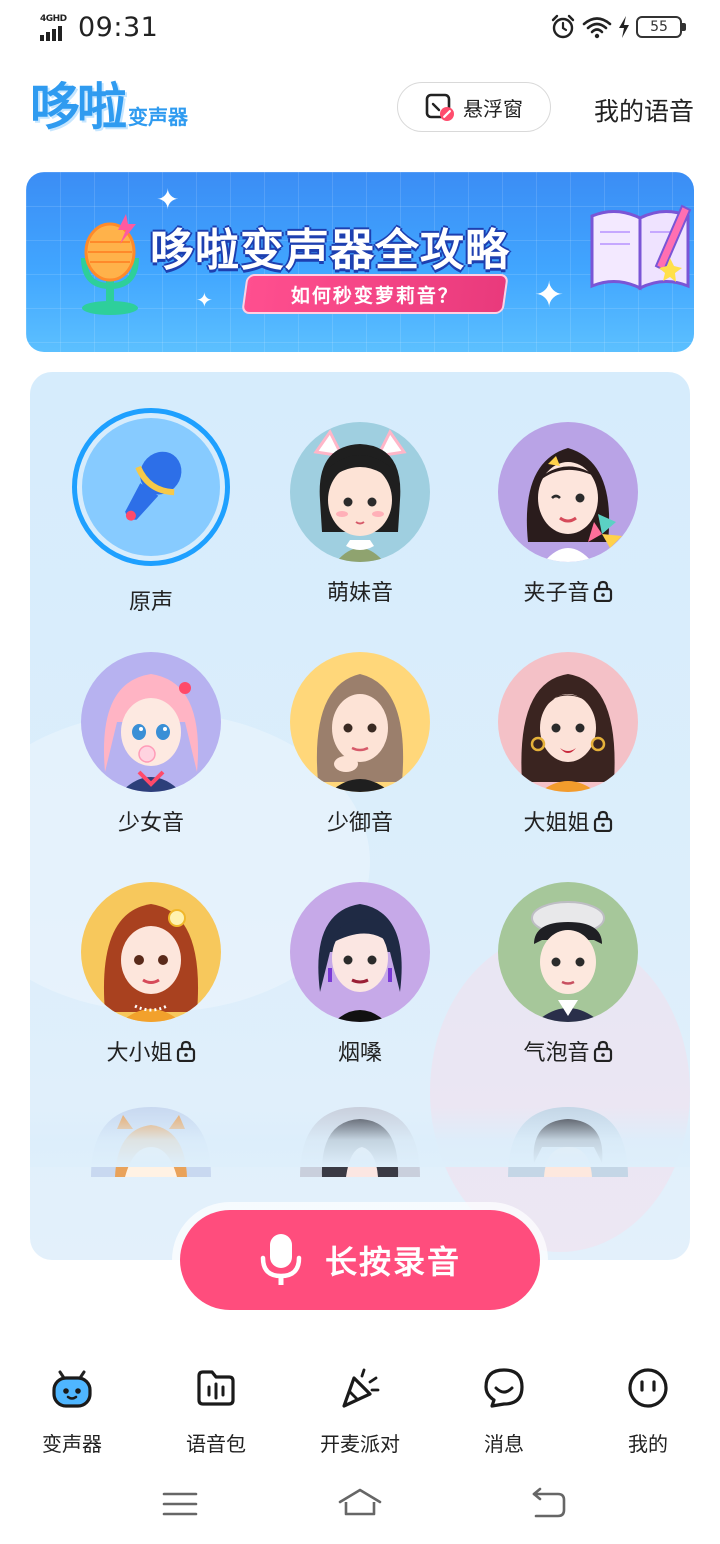 The width and height of the screenshot is (720, 1544). What do you see at coordinates (597, 28) in the screenshot?
I see `wifi-icon` at bounding box center [597, 28].